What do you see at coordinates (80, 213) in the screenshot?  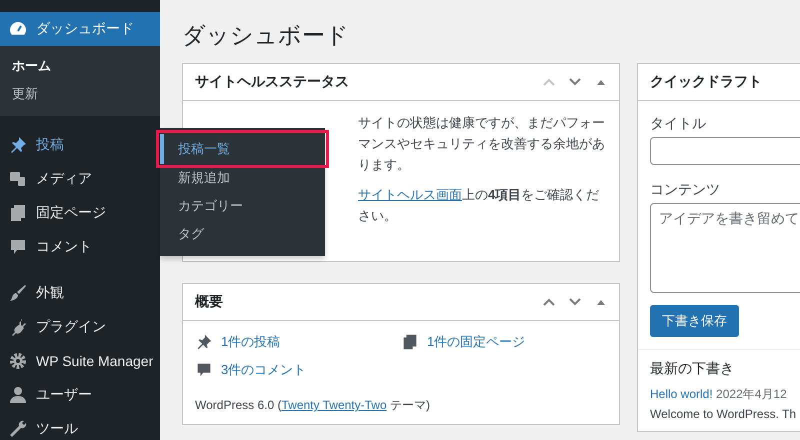 I see `sidebar-item: 固定ページ` at bounding box center [80, 213].